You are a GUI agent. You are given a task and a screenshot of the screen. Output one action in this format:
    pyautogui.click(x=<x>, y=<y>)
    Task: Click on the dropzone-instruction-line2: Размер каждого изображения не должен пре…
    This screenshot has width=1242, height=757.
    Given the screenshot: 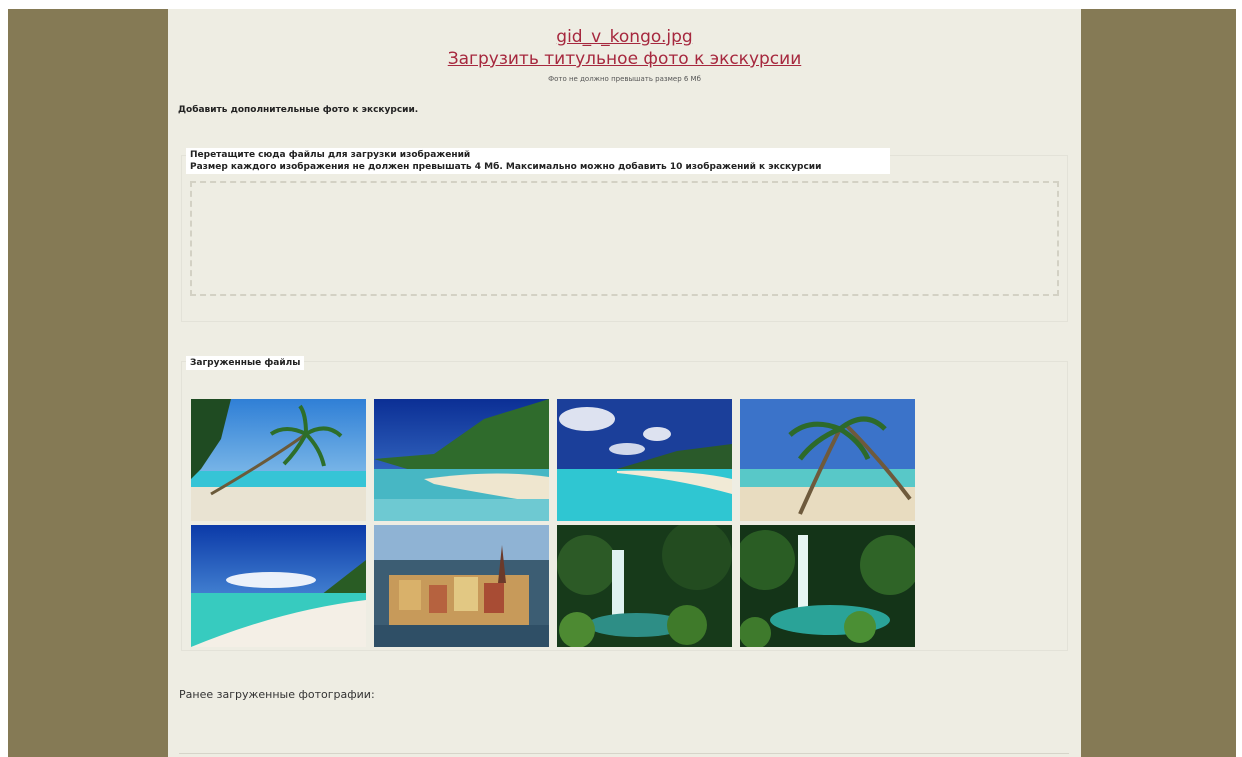 What is the action you would take?
    pyautogui.click(x=506, y=167)
    